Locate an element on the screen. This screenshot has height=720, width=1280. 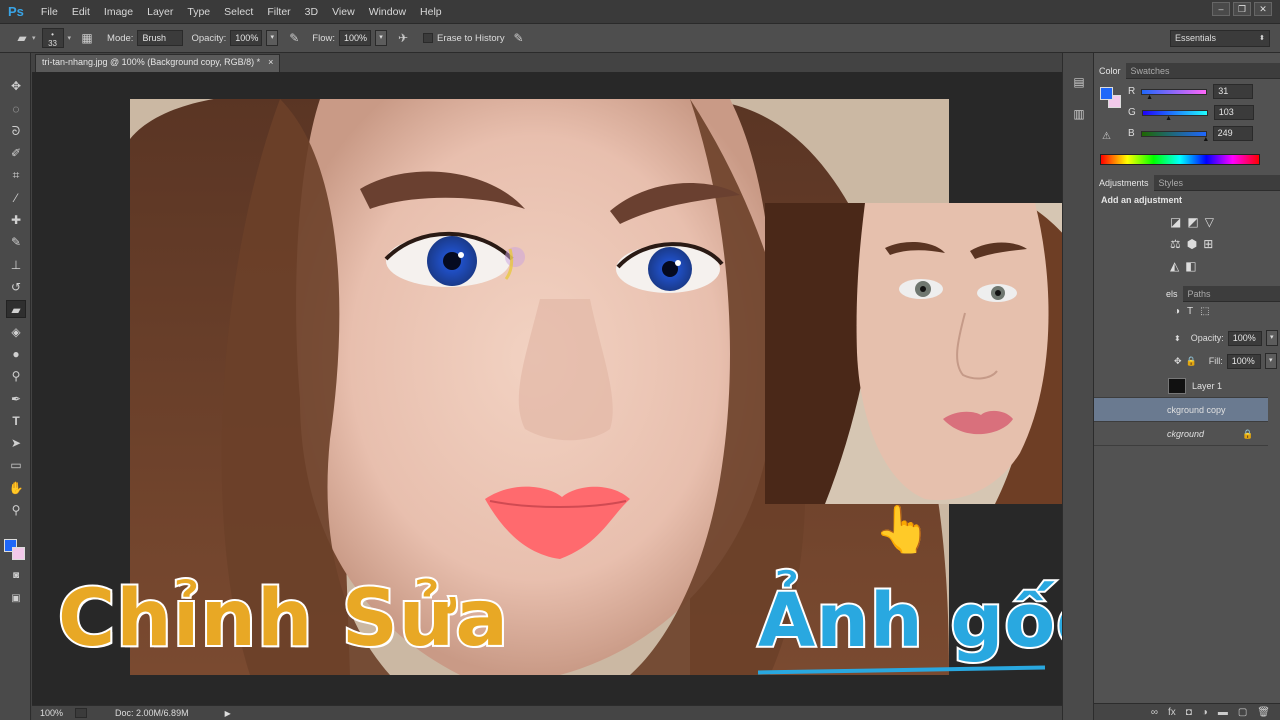
close-button: ✕ is located at coordinates (1263, 9).